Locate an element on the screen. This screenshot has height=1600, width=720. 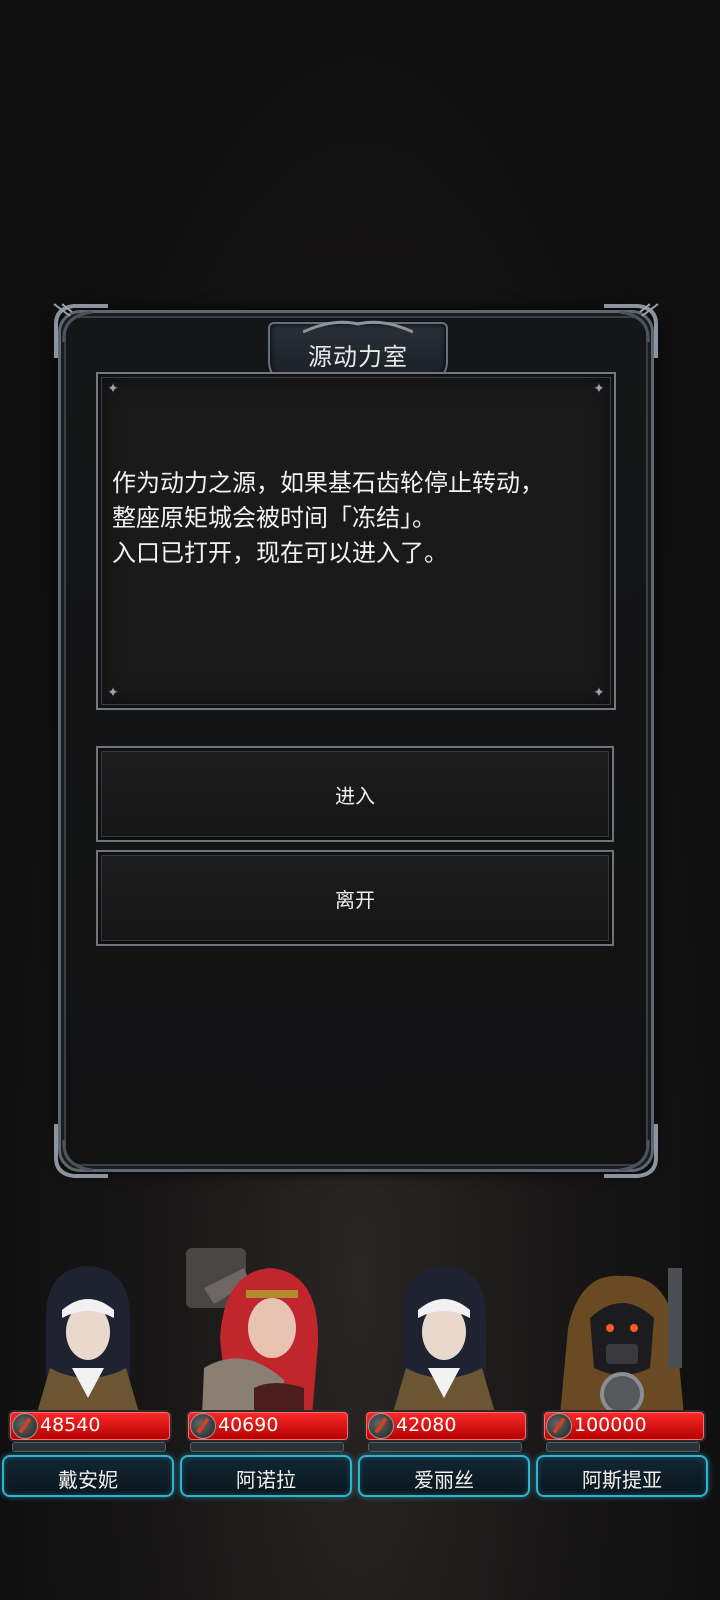
hp-value: 48540 is located at coordinates (70, 1425).